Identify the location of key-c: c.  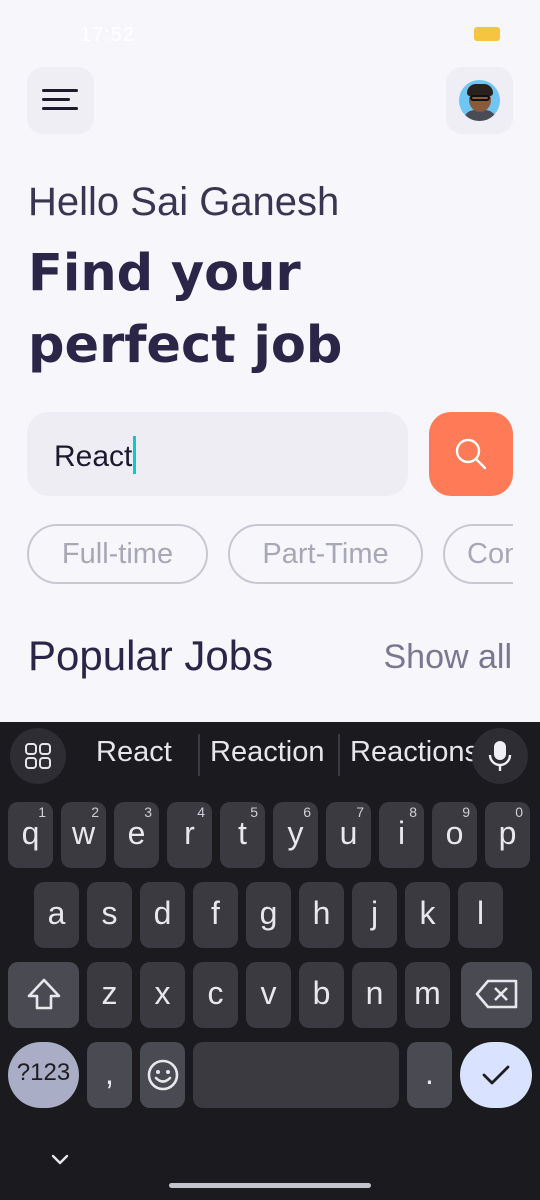
(215, 995).